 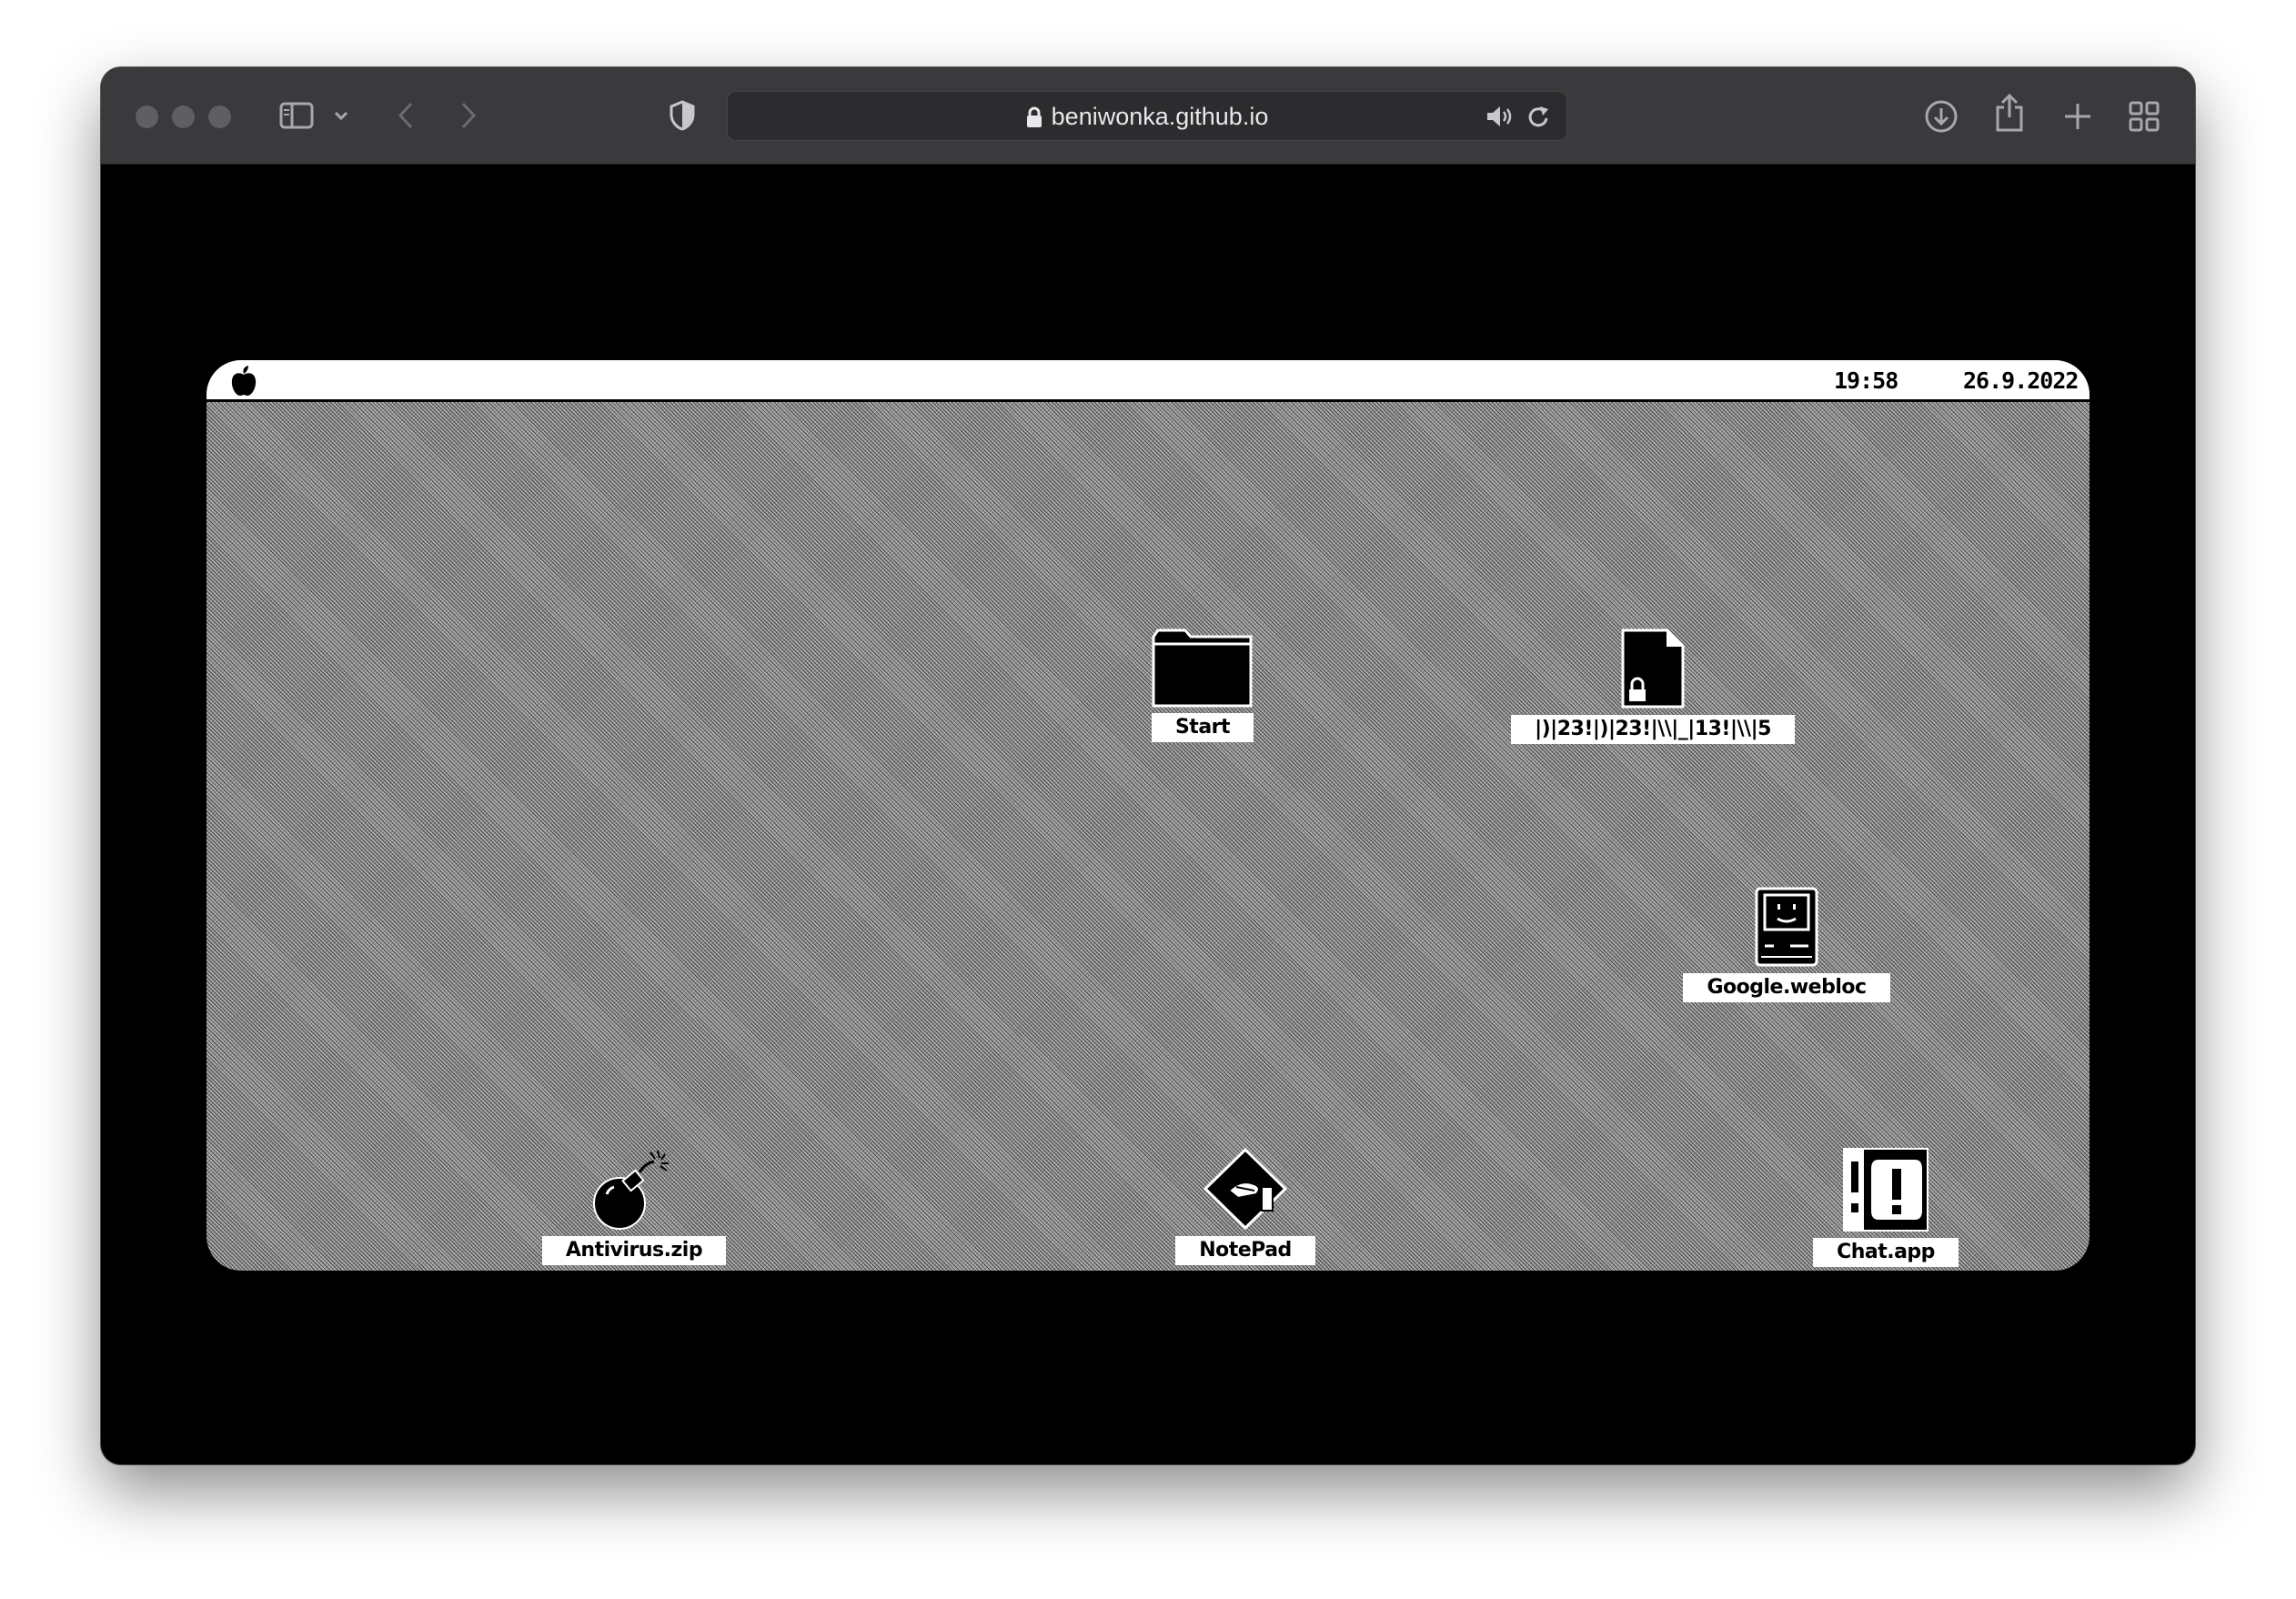 I want to click on desktop-icon-label: Antivirus.zip, so click(x=634, y=1250).